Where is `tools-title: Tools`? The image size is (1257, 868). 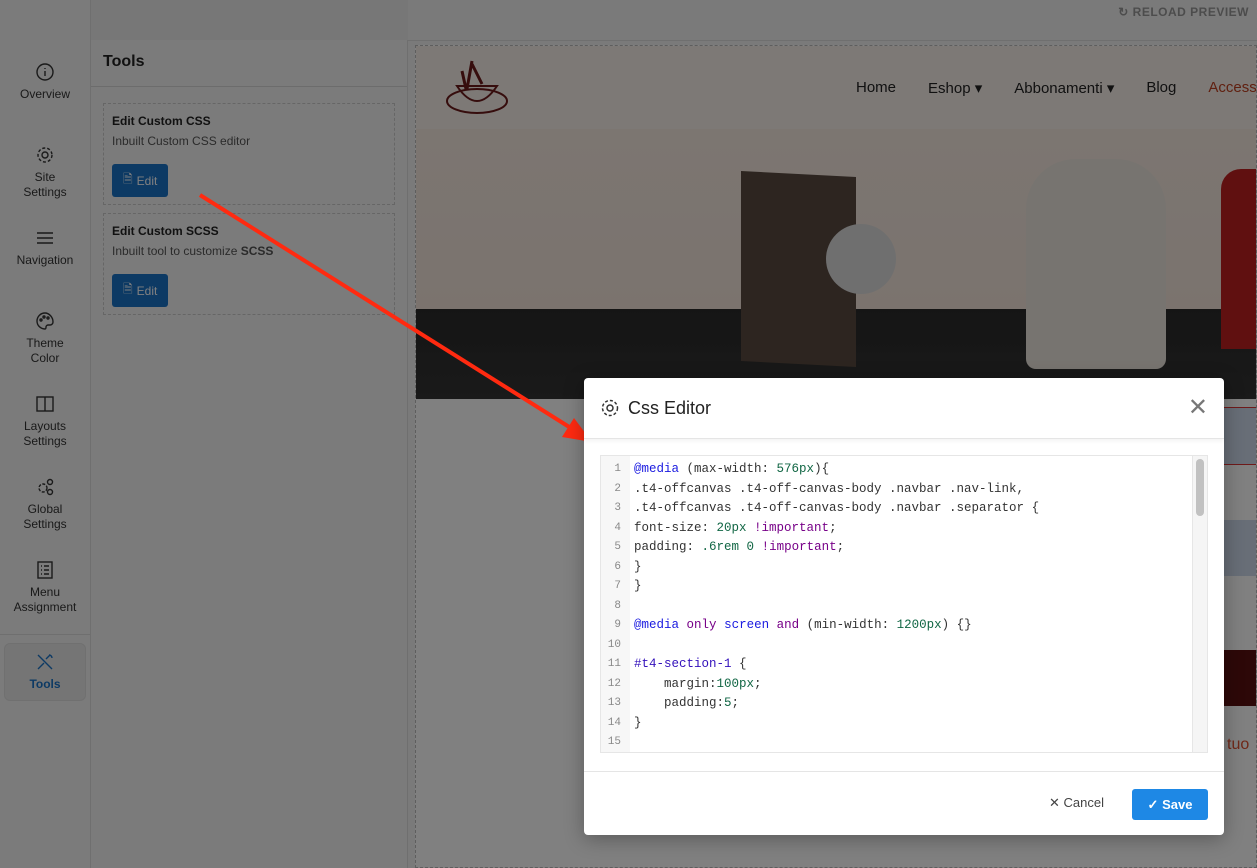
tools-title: Tools is located at coordinates (249, 63).